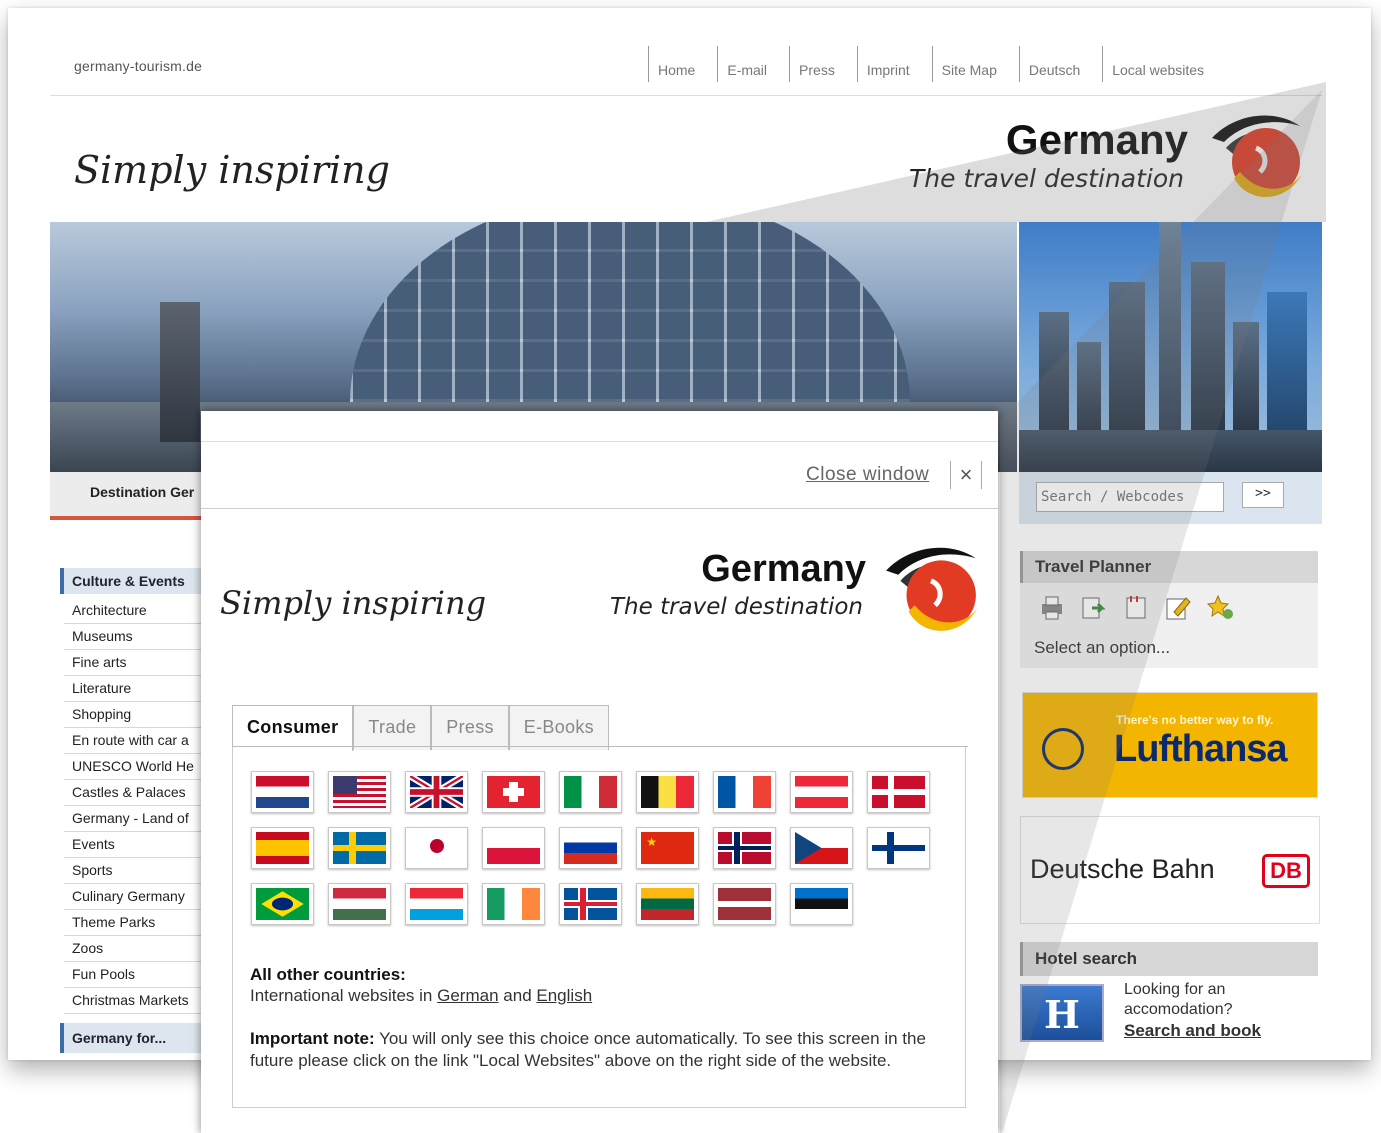  I want to click on print-icon, so click(1052, 608).